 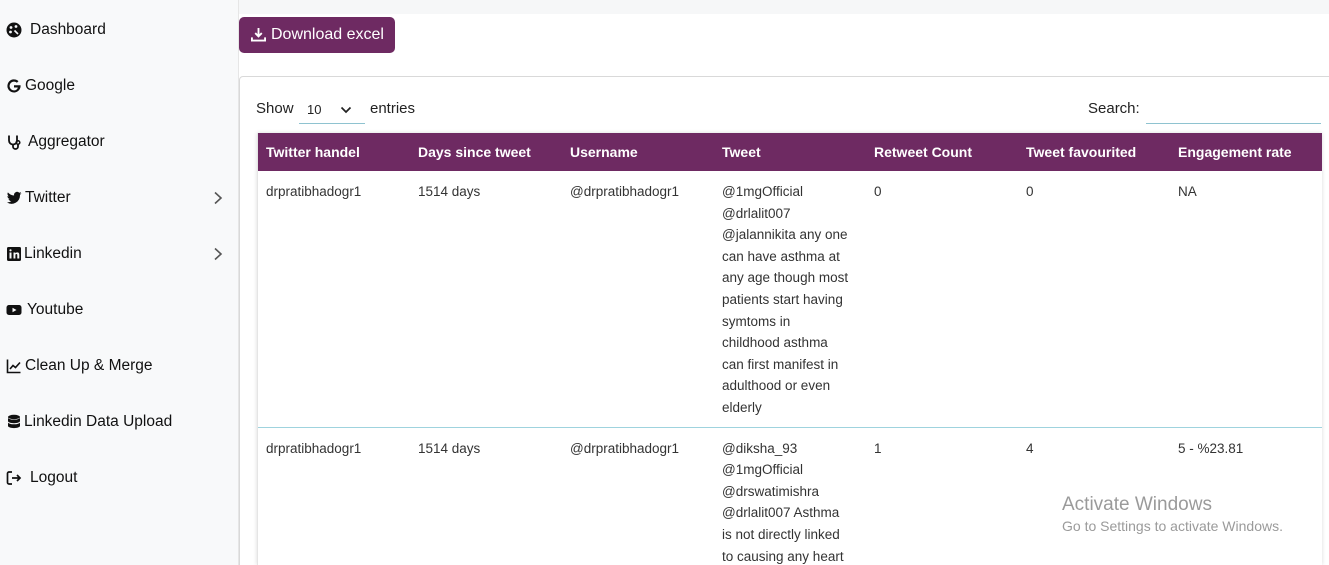 I want to click on sidebar-item-label: Aggregator, so click(x=66, y=141).